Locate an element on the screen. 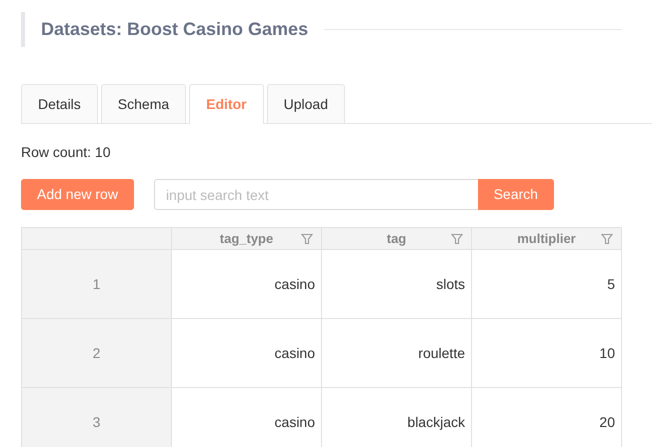 The height and width of the screenshot is (447, 652). search-field: input search text is located at coordinates (316, 194).